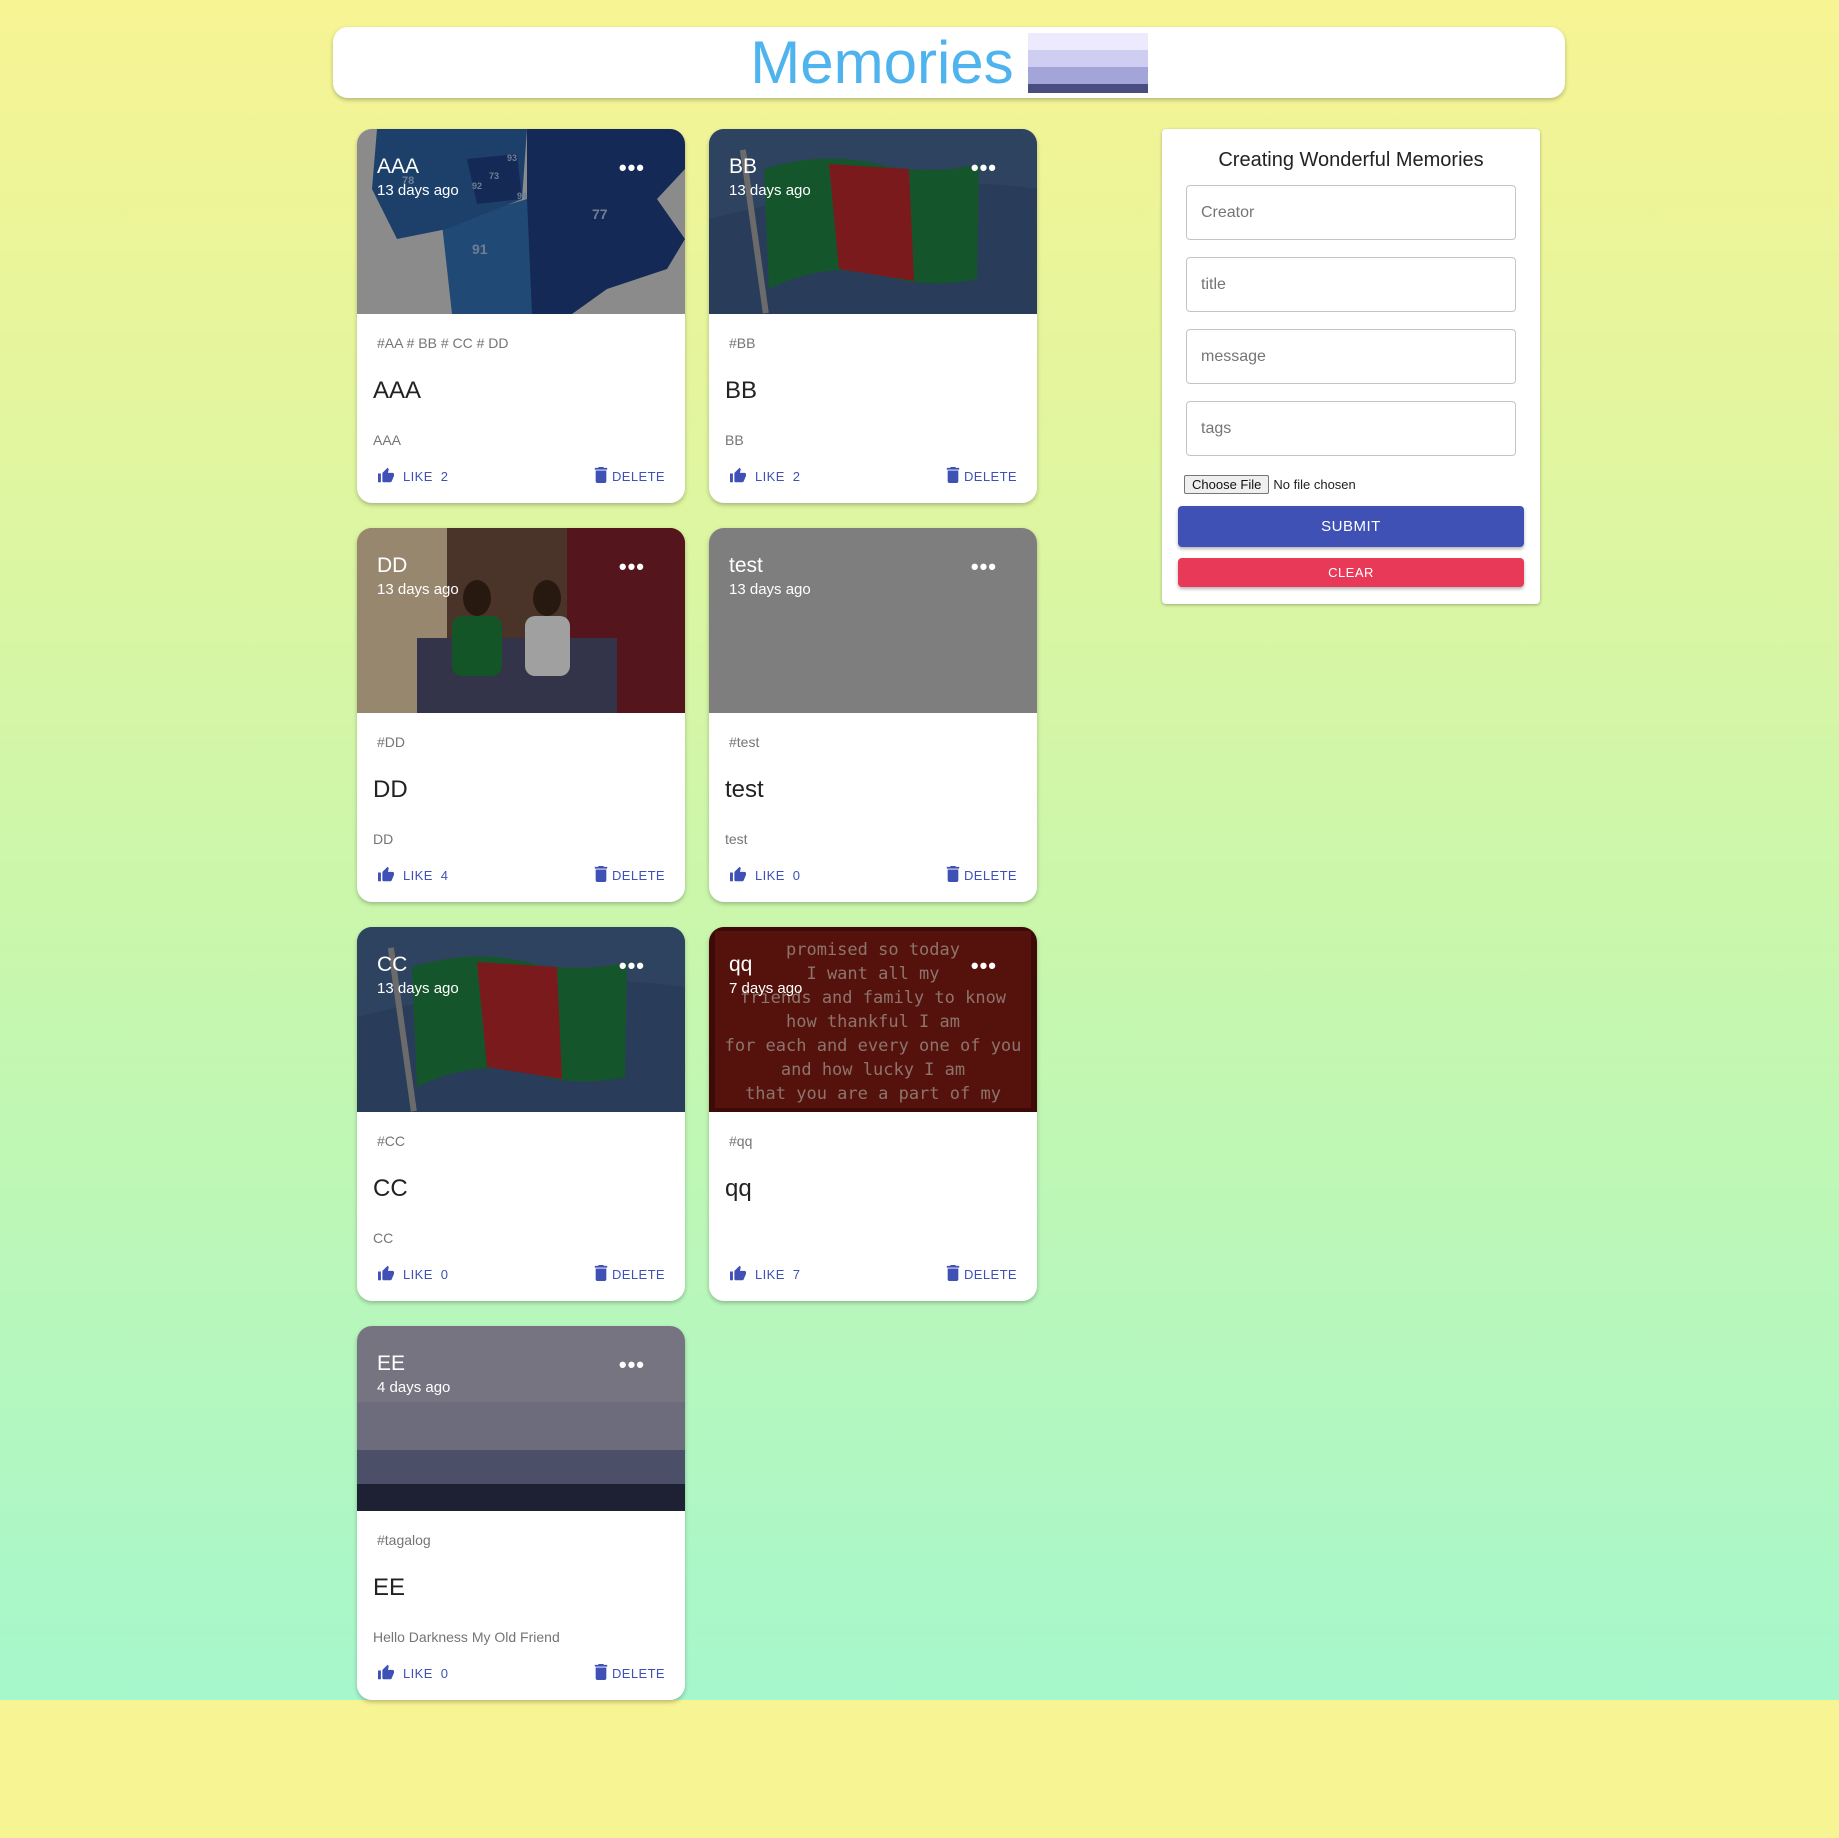  I want to click on memories-logo, so click(1087, 62).